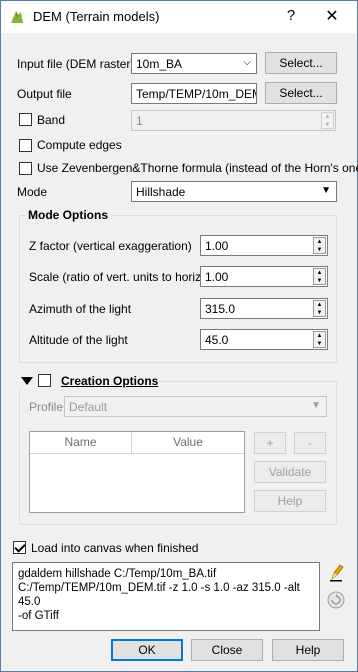 The height and width of the screenshot is (672, 358). Describe the element at coordinates (81, 443) in the screenshot. I see `column-header-name: Name` at that location.